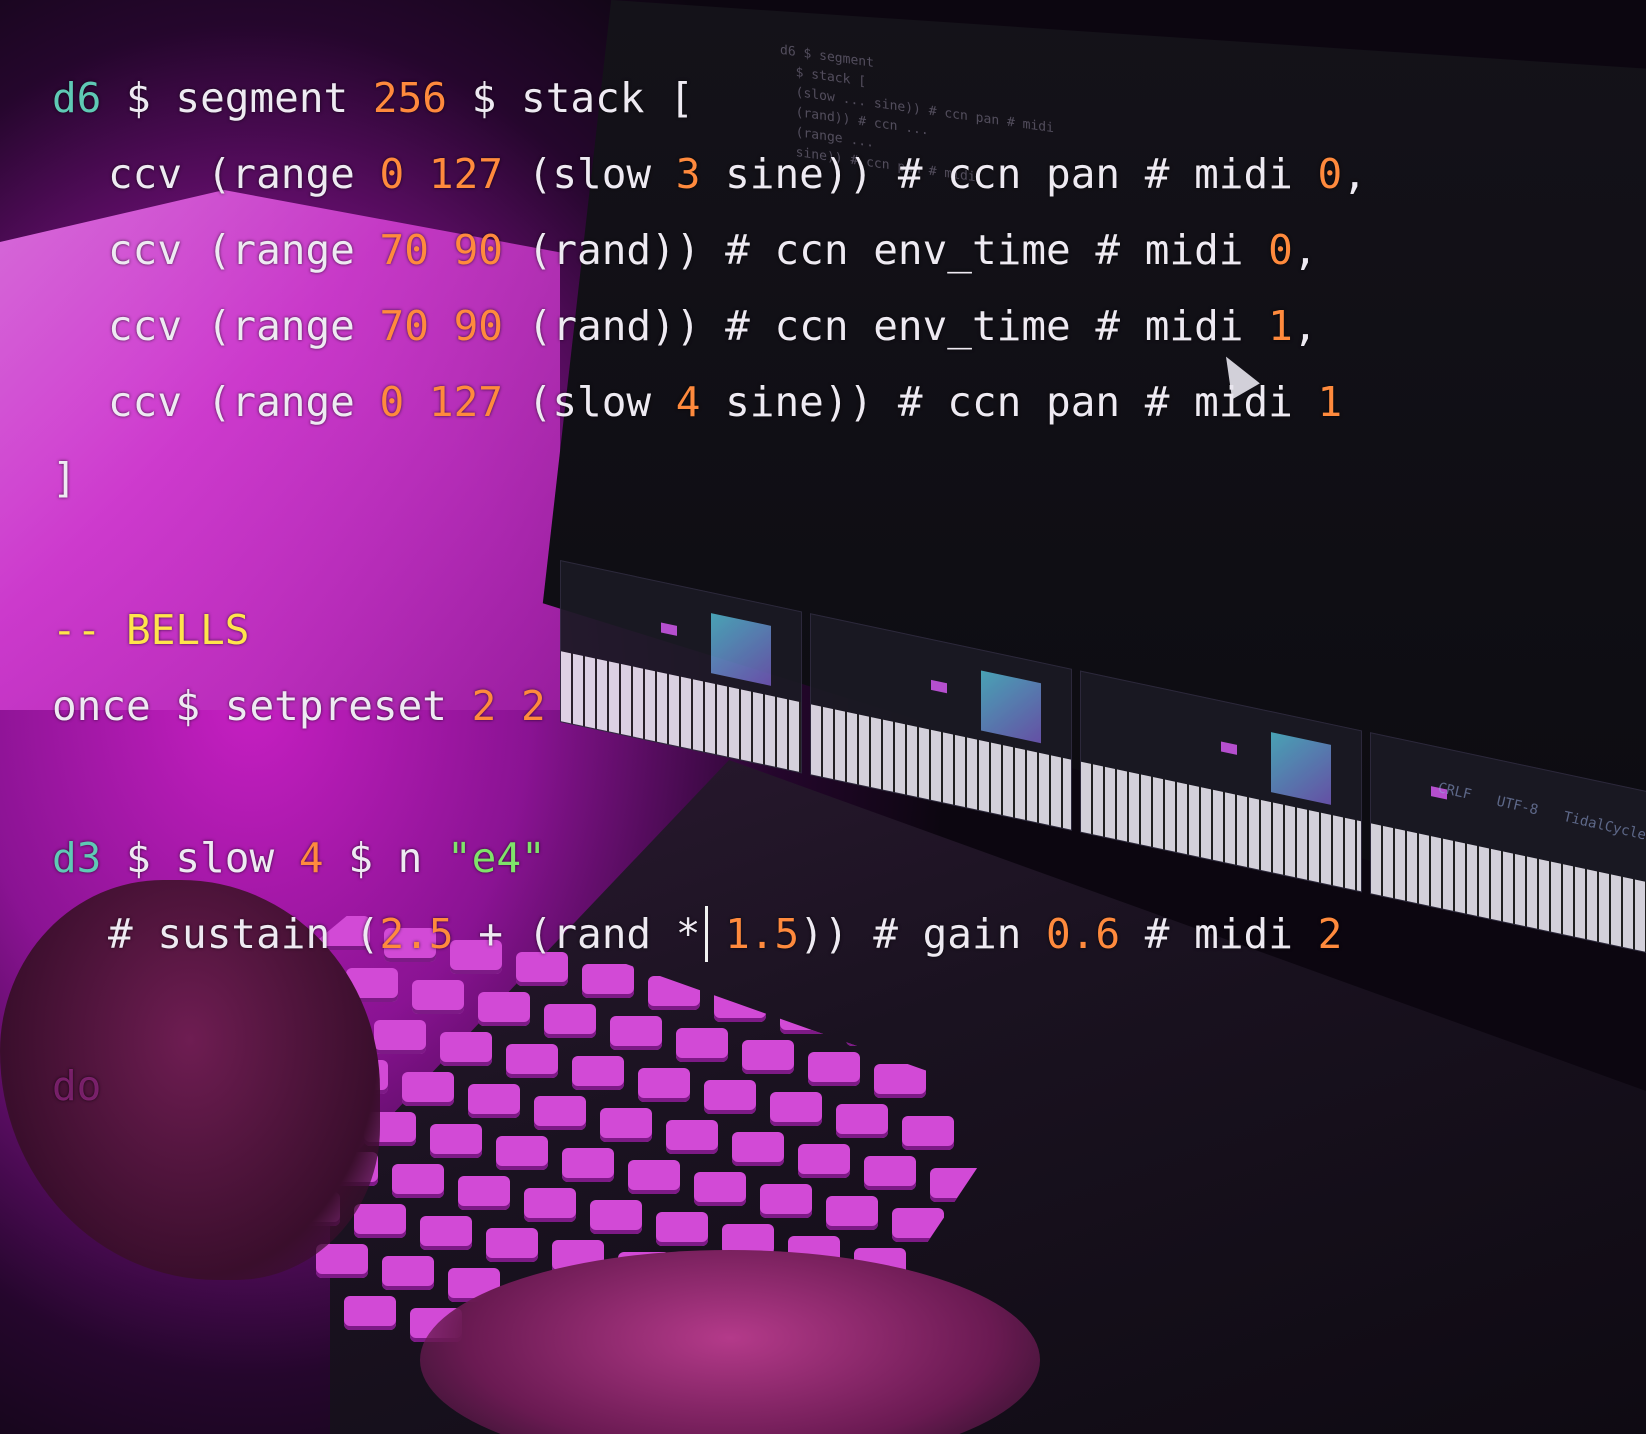 This screenshot has width=1646, height=1434. What do you see at coordinates (1009, 174) in the screenshot?
I see `code-token: sine)) # ccn pan # midi` at bounding box center [1009, 174].